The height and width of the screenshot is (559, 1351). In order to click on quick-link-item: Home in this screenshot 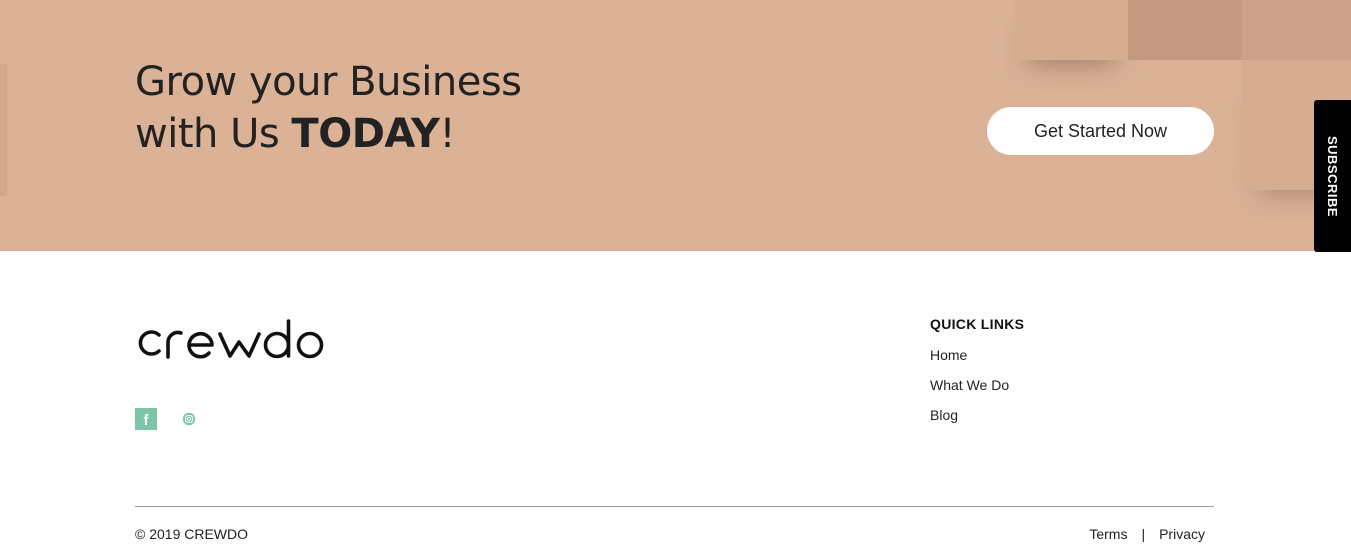, I will do `click(977, 355)`.